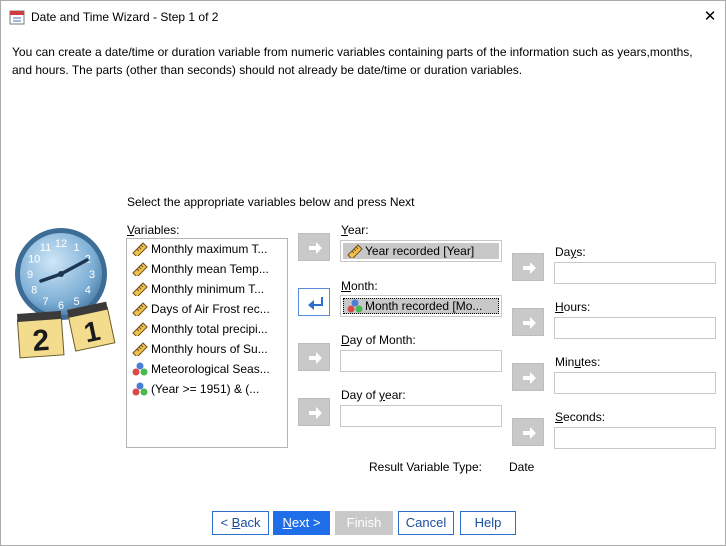  What do you see at coordinates (425, 467) in the screenshot?
I see `result-type-label: Result Variable Type:` at bounding box center [425, 467].